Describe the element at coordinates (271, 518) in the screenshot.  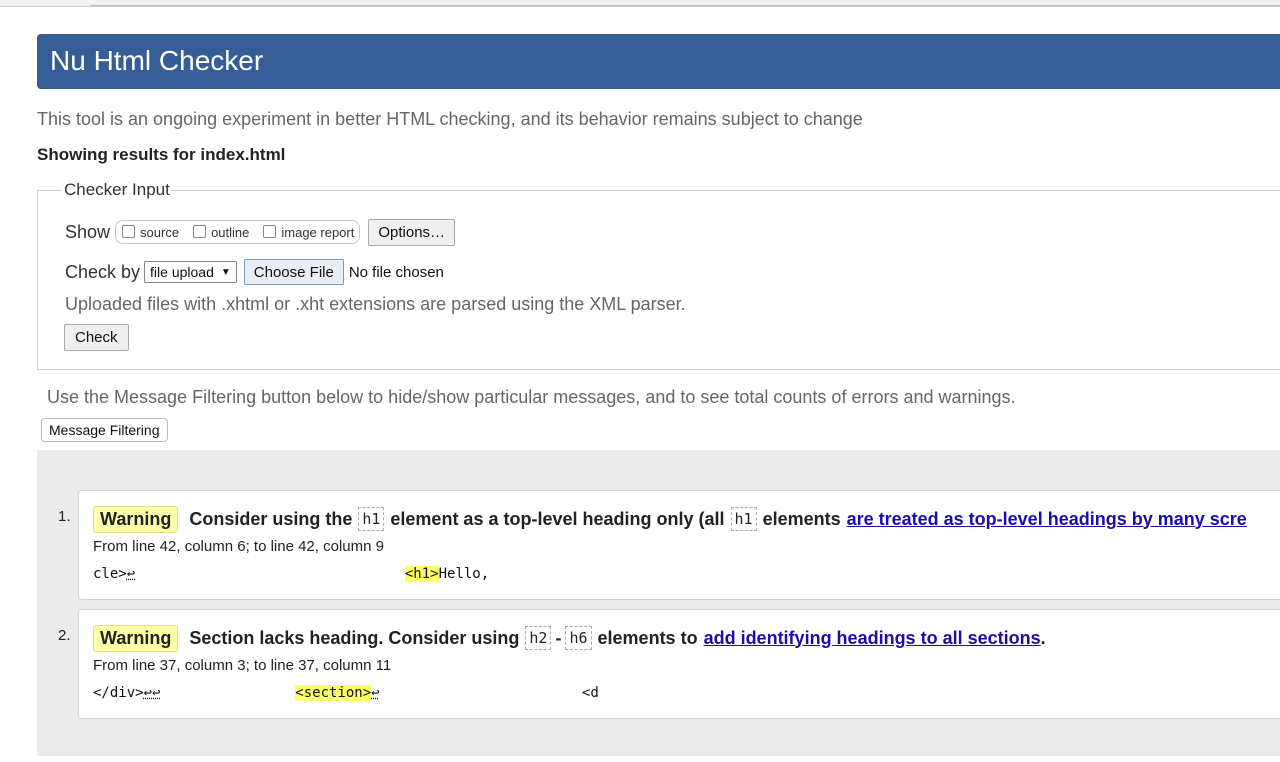
I see `message-text-part: Consider using the` at that location.